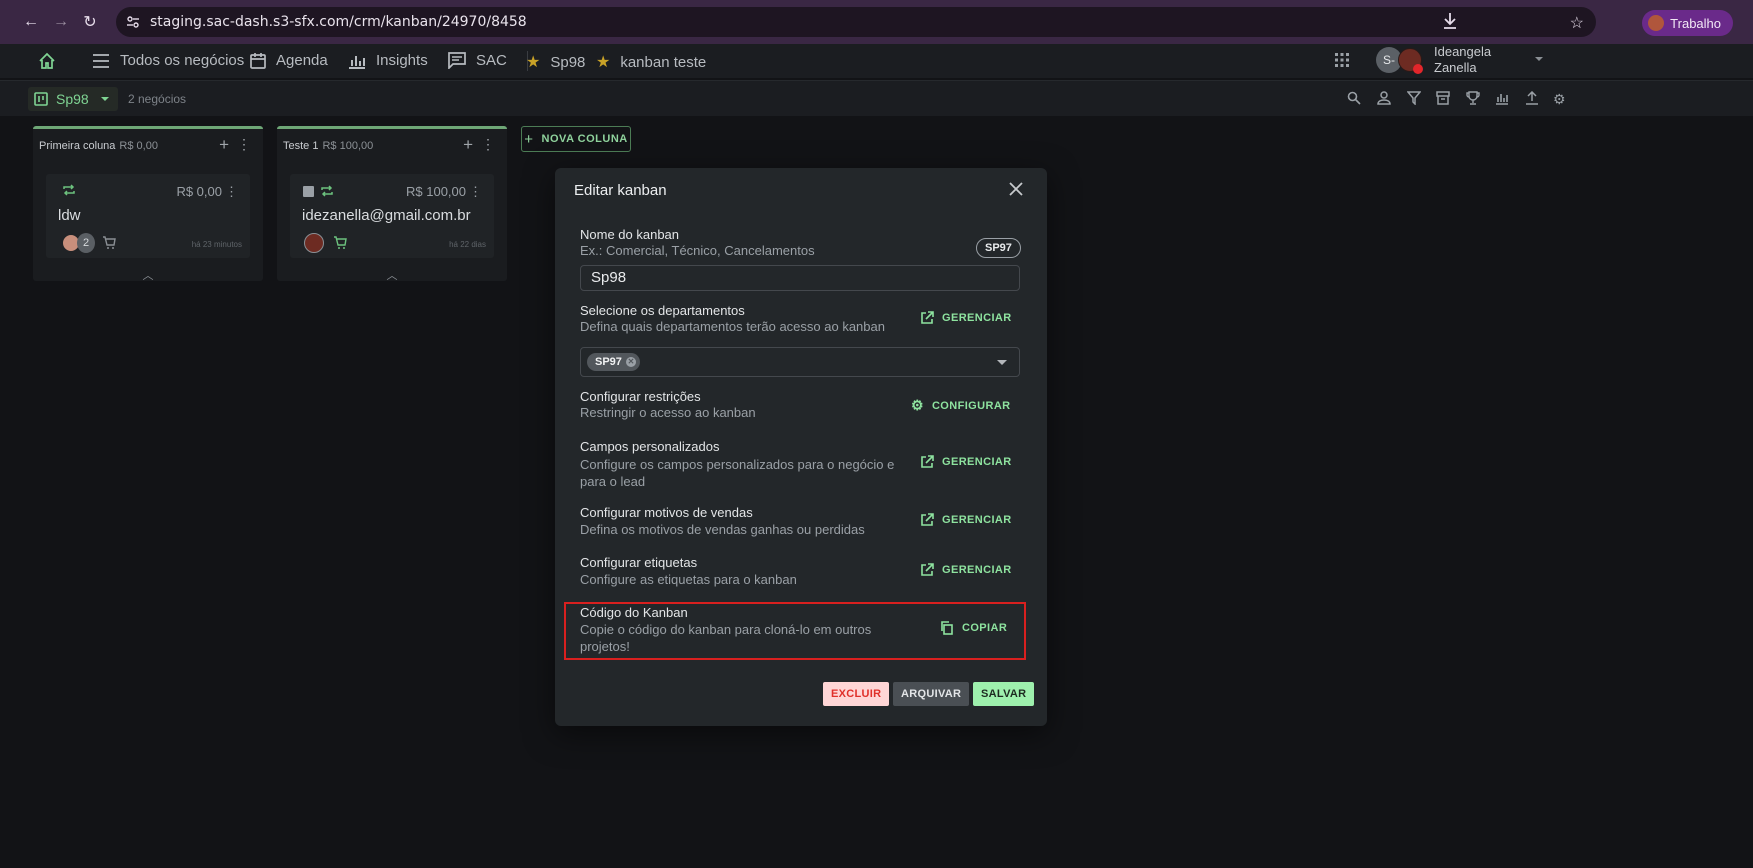 The height and width of the screenshot is (868, 1753). Describe the element at coordinates (917, 405) in the screenshot. I see `gear-icon: ⚙` at that location.